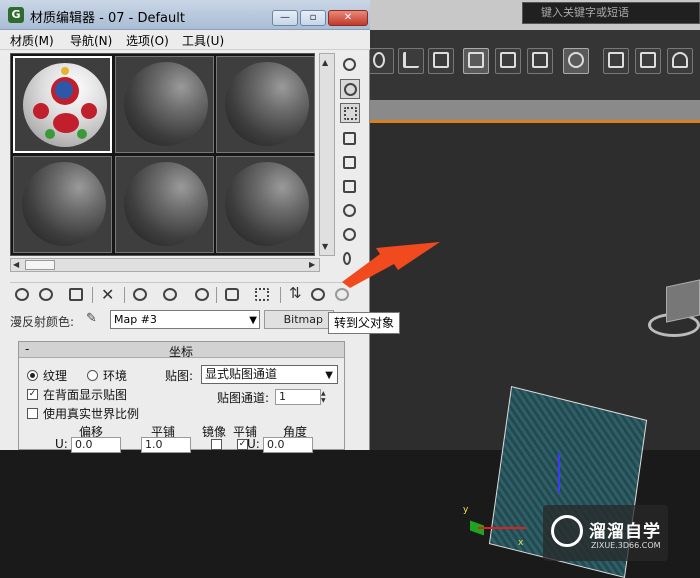  What do you see at coordinates (40, 265) in the screenshot?
I see `scroll-thumb` at bounding box center [40, 265].